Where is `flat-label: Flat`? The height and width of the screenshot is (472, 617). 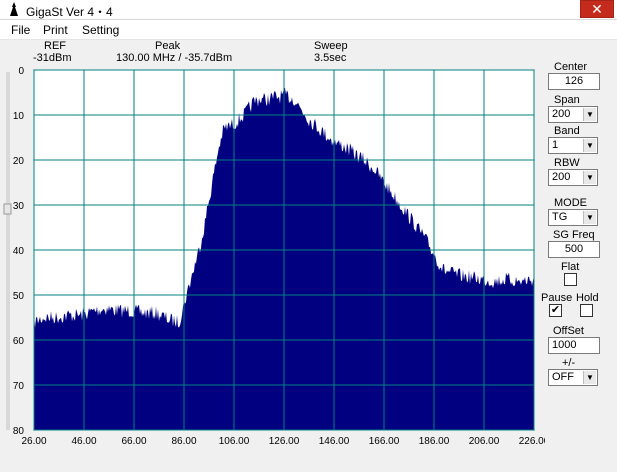
flat-label: Flat is located at coordinates (570, 267).